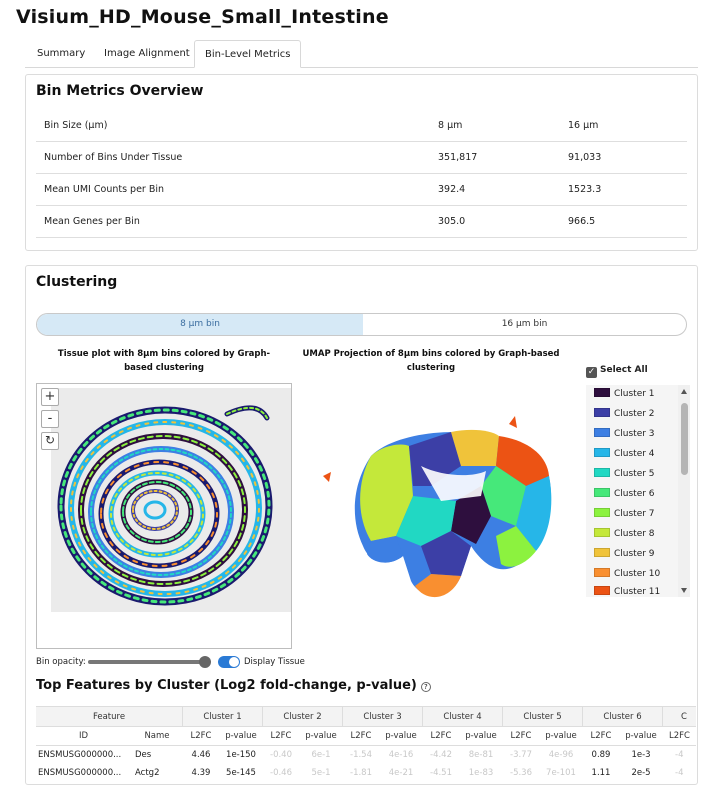 This screenshot has height=786, width=705. I want to click on tab-image-alignment: Image Alignment, so click(147, 54).